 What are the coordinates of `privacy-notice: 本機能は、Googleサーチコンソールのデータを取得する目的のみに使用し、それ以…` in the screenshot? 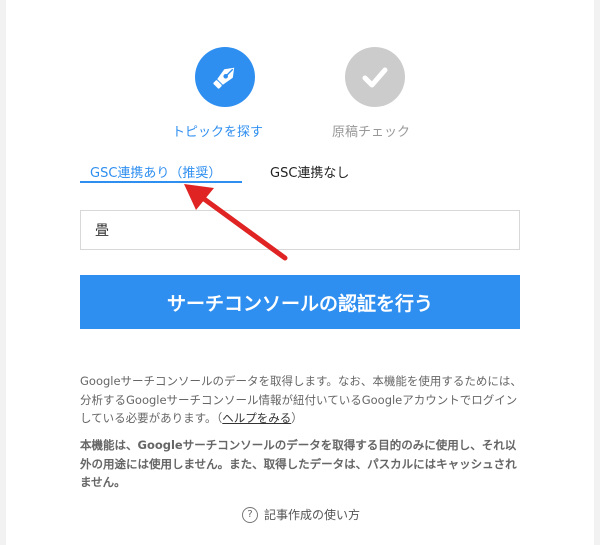 It's located at (298, 463).